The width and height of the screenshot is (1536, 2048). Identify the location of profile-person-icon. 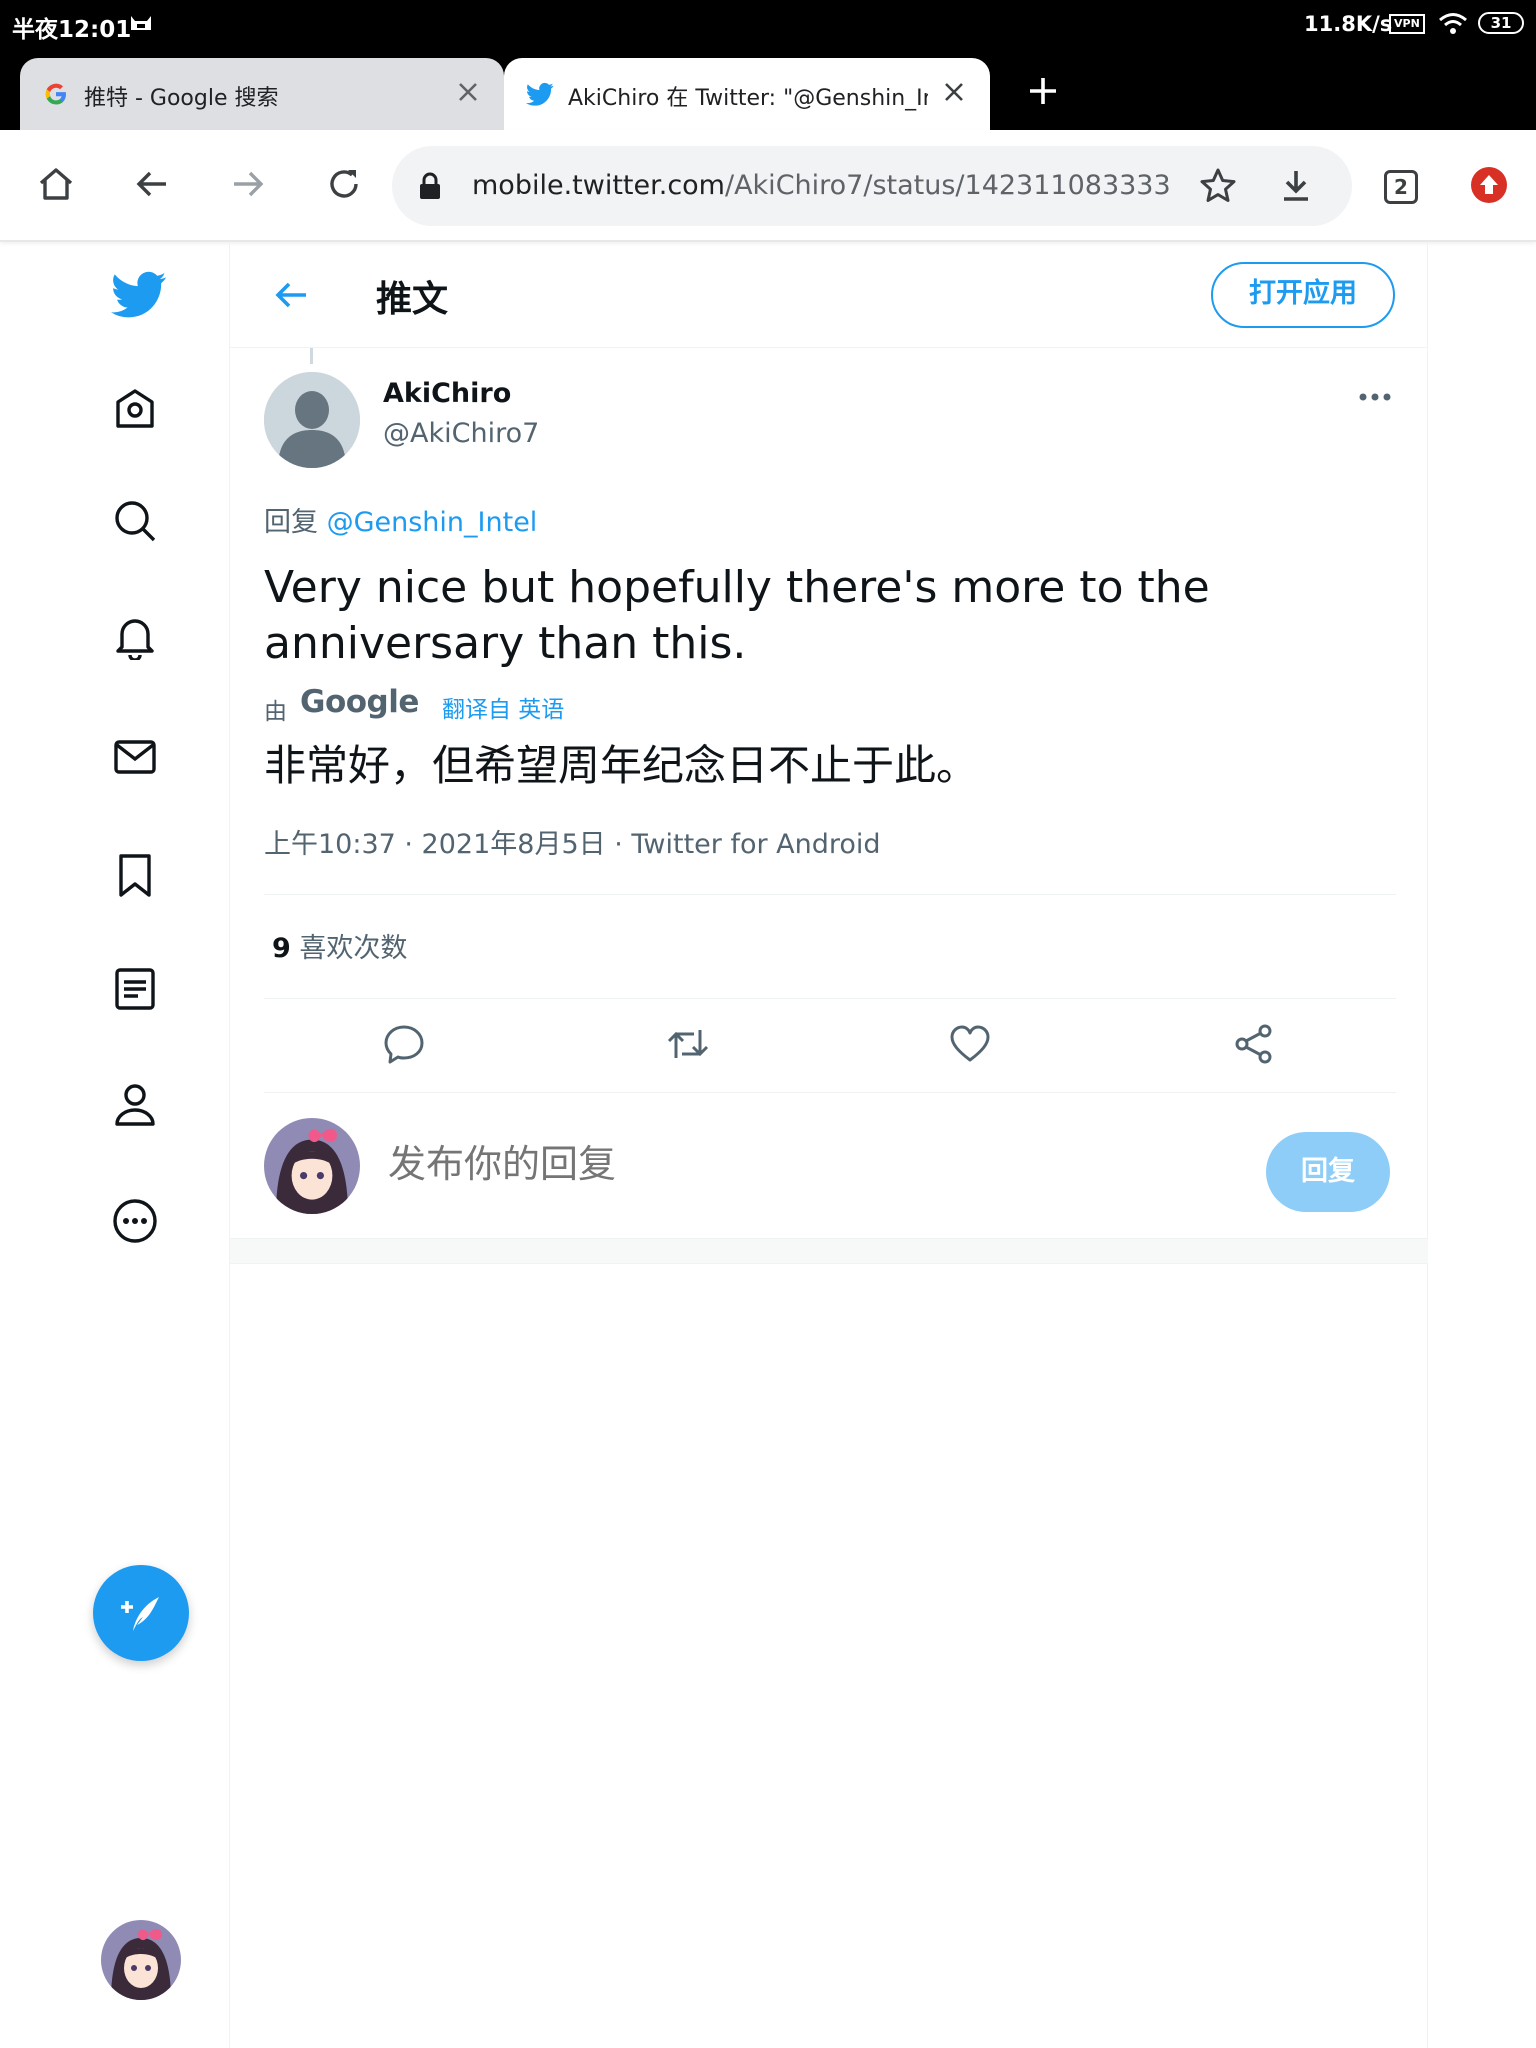
(135, 1105).